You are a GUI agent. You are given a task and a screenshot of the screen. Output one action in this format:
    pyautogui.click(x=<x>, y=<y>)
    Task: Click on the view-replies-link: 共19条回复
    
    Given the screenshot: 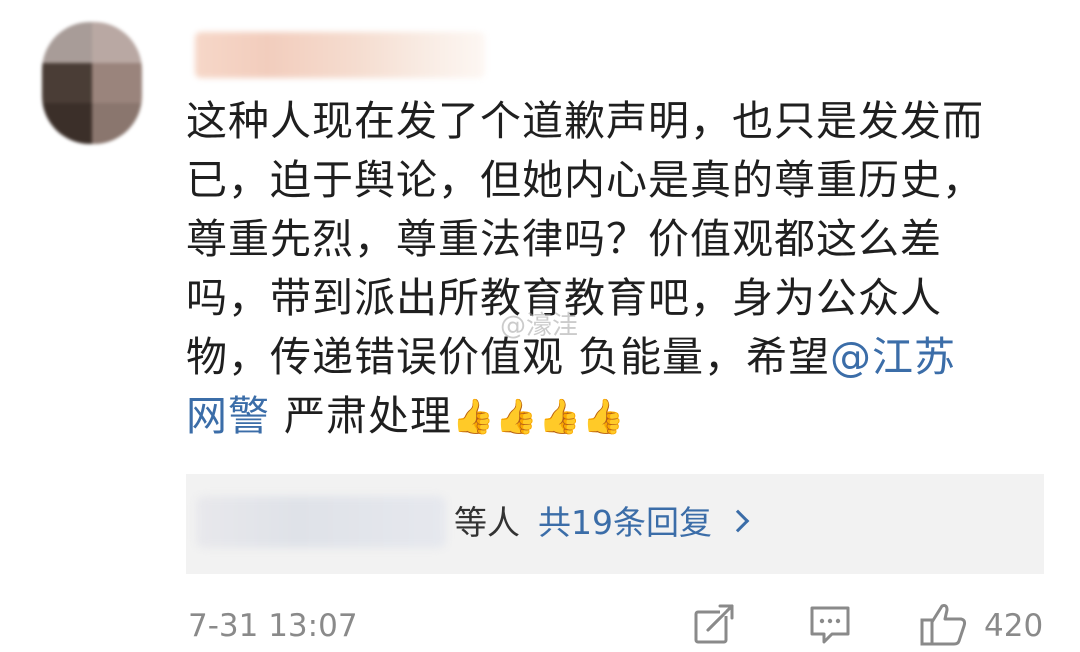 What is the action you would take?
    pyautogui.click(x=625, y=522)
    